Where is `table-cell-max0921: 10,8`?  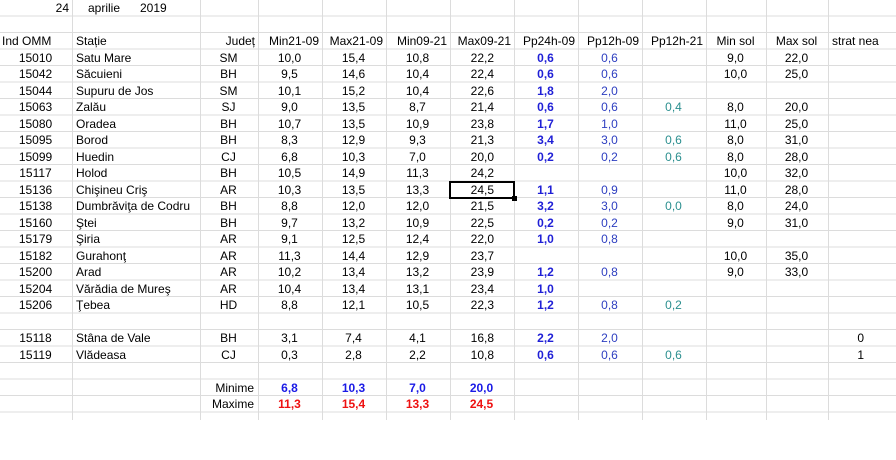 table-cell-max0921: 10,8 is located at coordinates (473, 355).